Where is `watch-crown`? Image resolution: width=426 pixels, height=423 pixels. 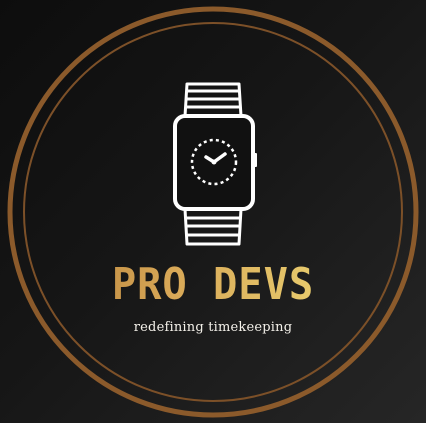
watch-crown is located at coordinates (255, 160).